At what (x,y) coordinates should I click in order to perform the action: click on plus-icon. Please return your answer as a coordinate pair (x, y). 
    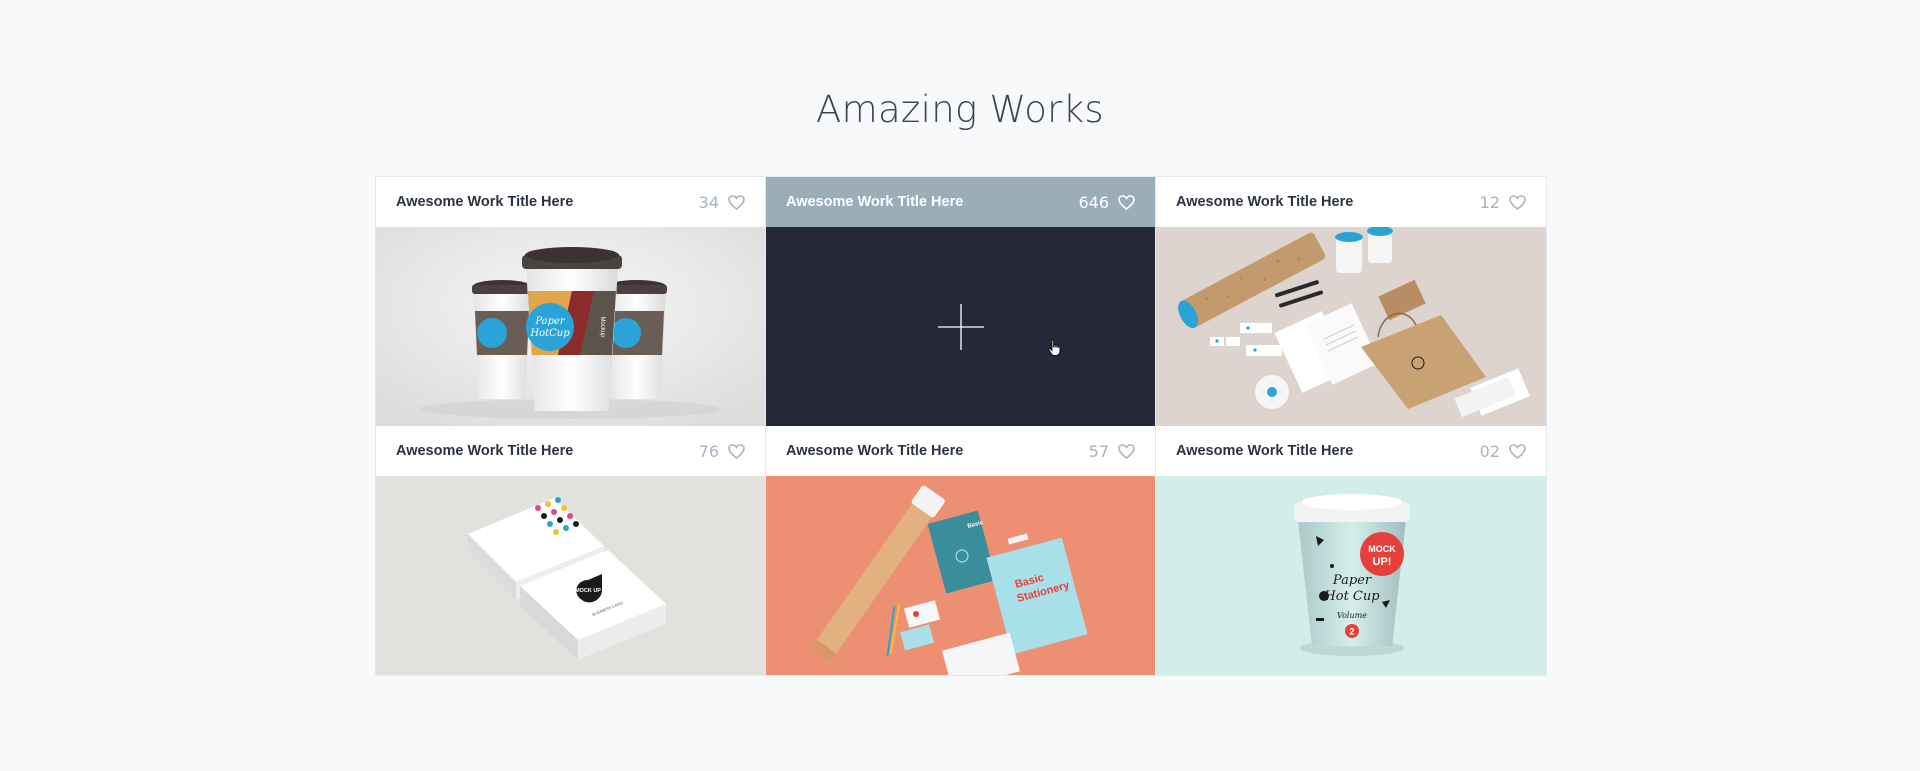
    Looking at the image, I should click on (961, 327).